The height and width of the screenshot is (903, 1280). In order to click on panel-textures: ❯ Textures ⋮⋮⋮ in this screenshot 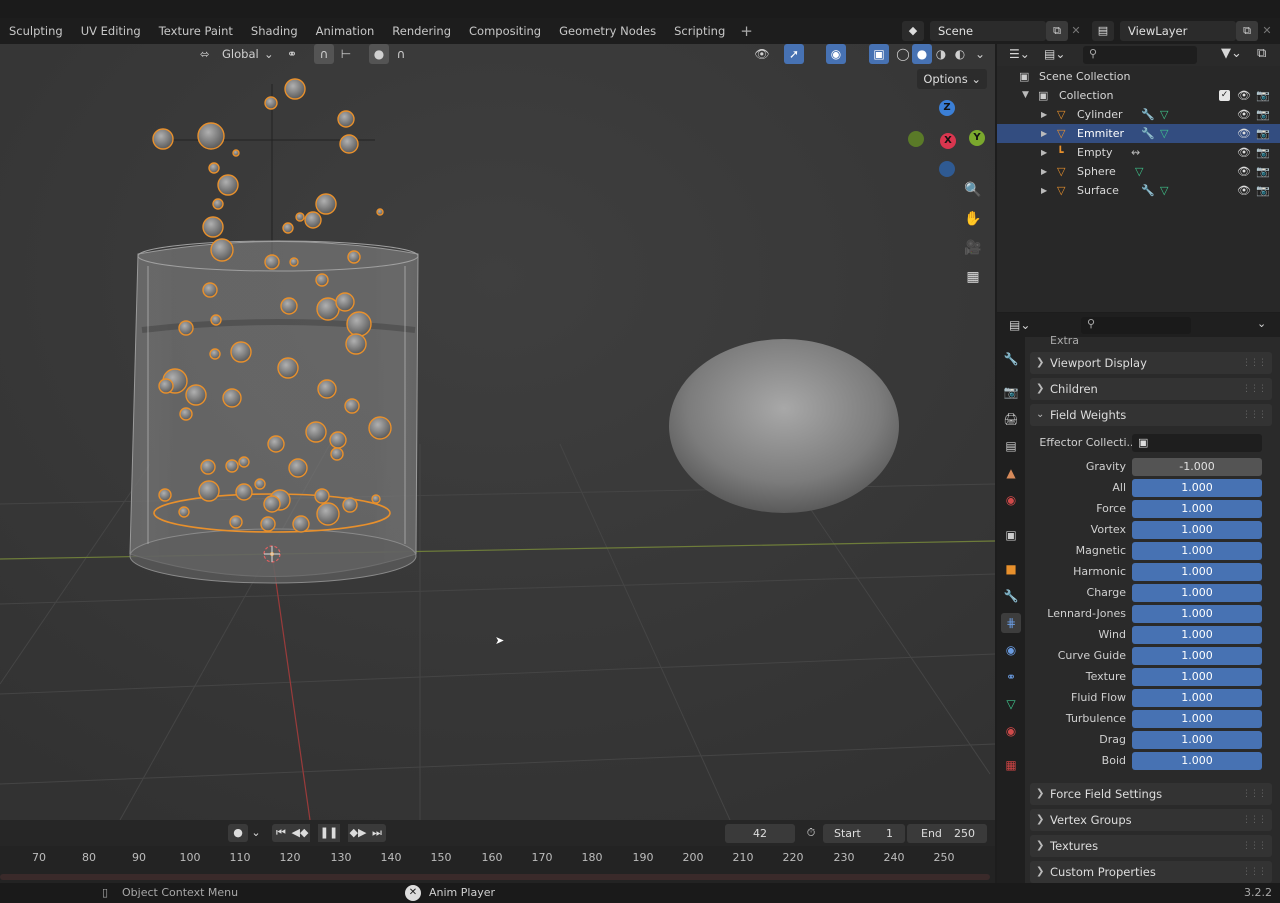, I will do `click(1151, 846)`.